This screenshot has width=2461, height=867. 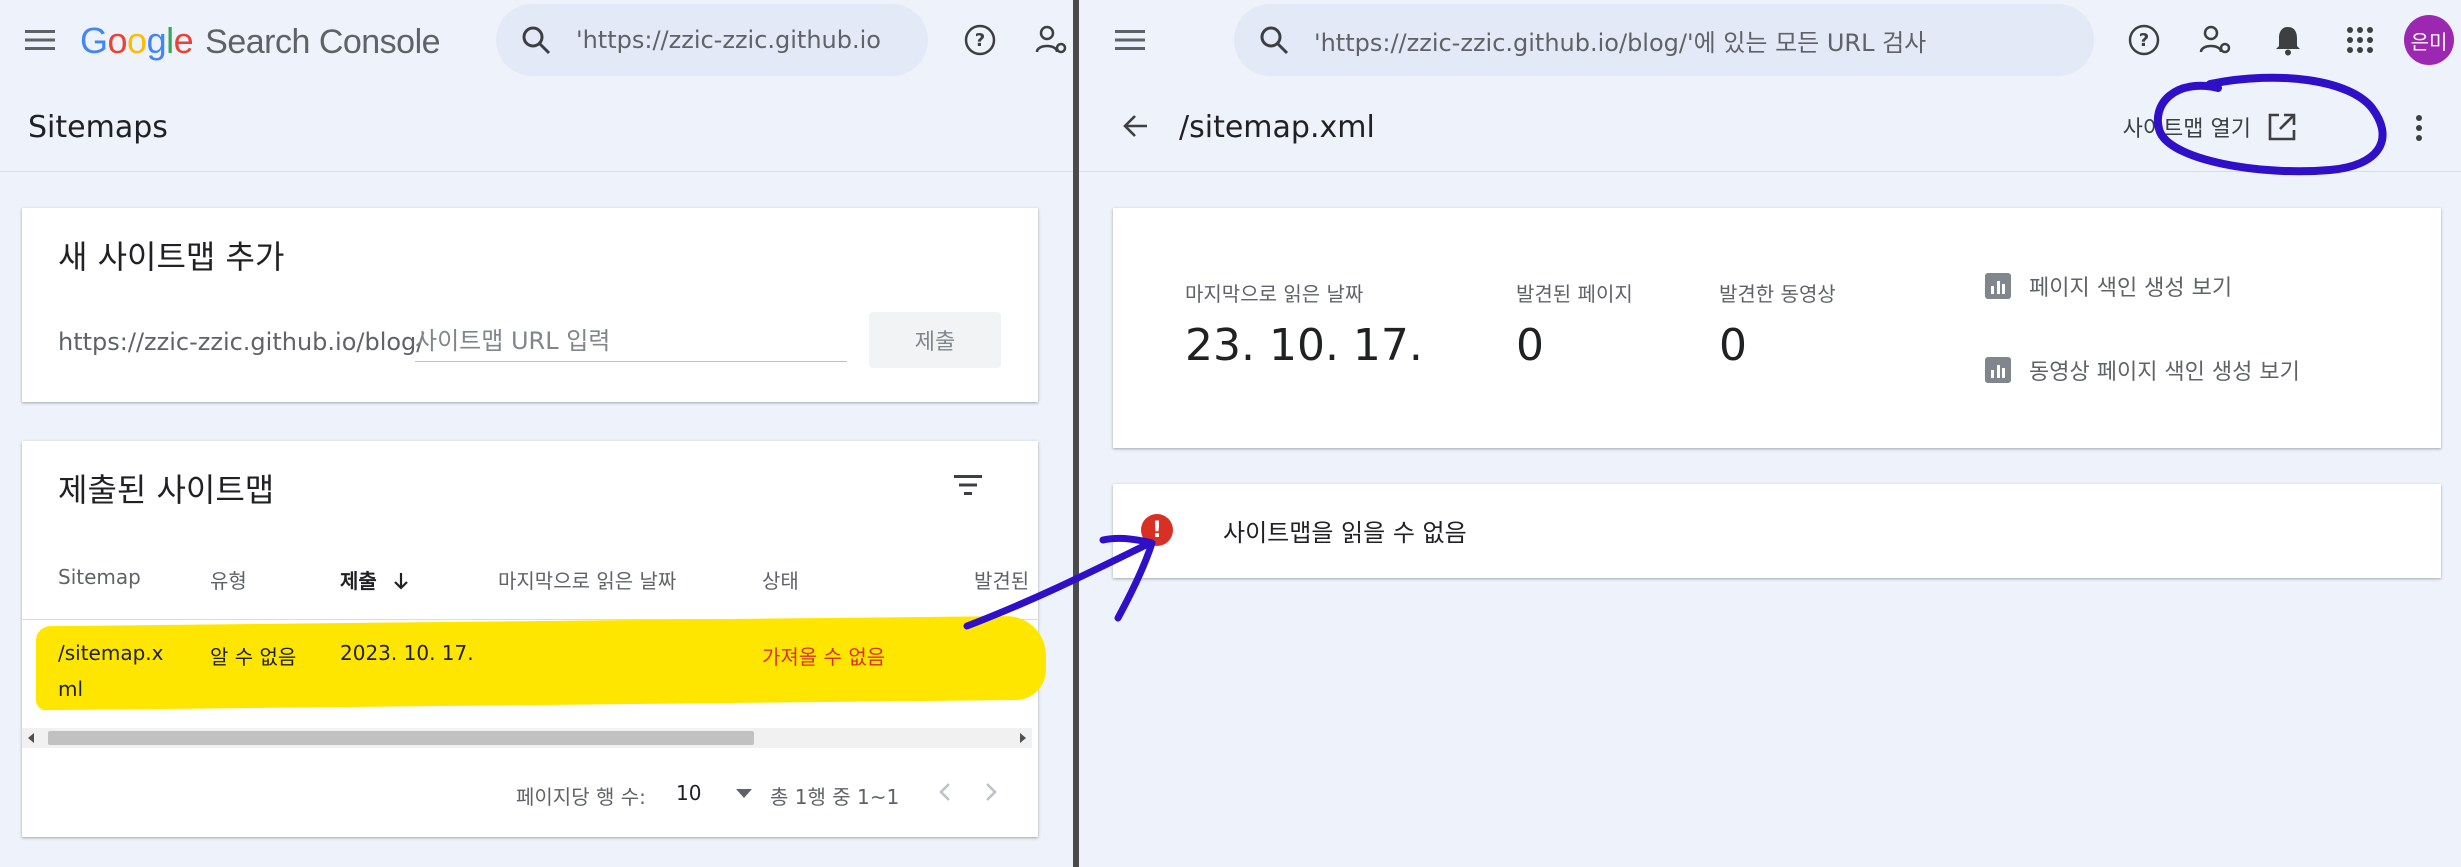 What do you see at coordinates (1135, 126) in the screenshot?
I see `back-arrow-icon` at bounding box center [1135, 126].